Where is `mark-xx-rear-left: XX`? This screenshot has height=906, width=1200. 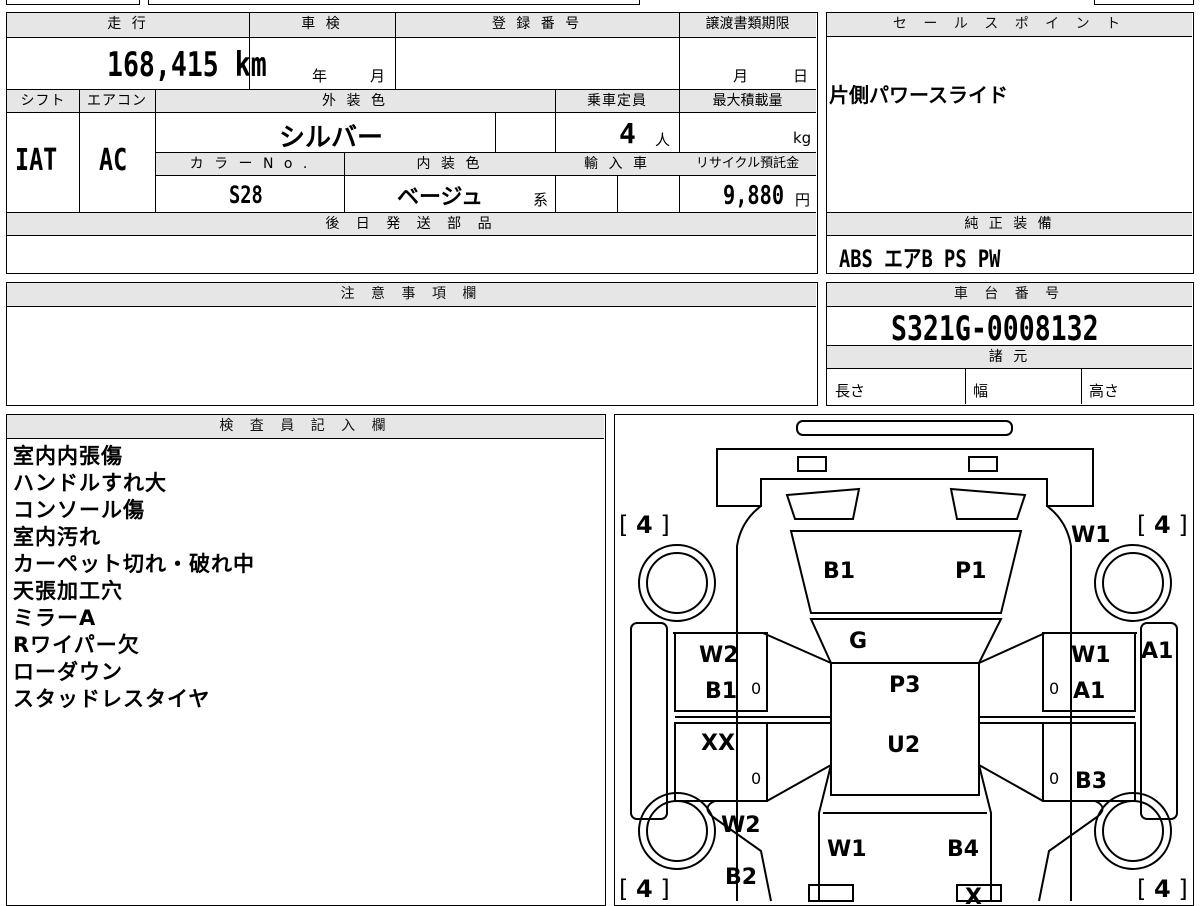
mark-xx-rear-left: XX is located at coordinates (718, 743).